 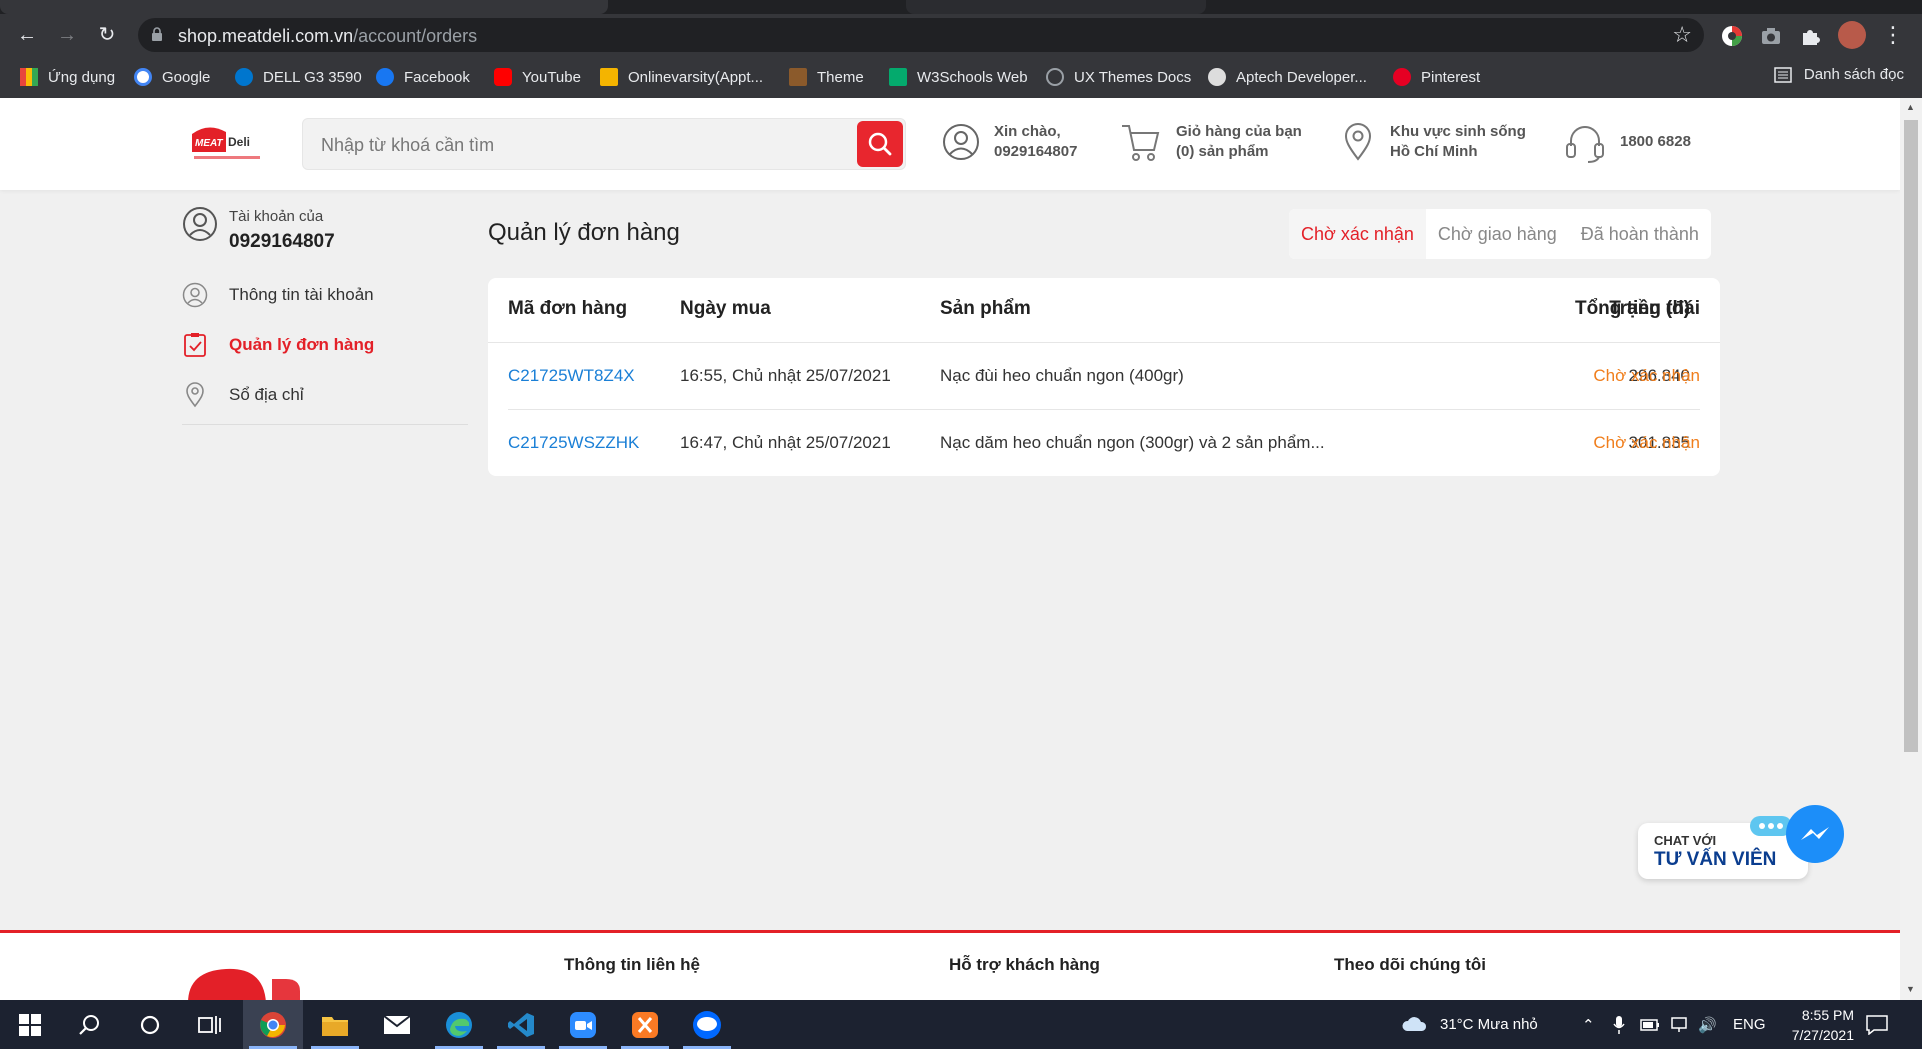 I want to click on cart-title: Giỏ hàng của bạn, so click(x=1239, y=131).